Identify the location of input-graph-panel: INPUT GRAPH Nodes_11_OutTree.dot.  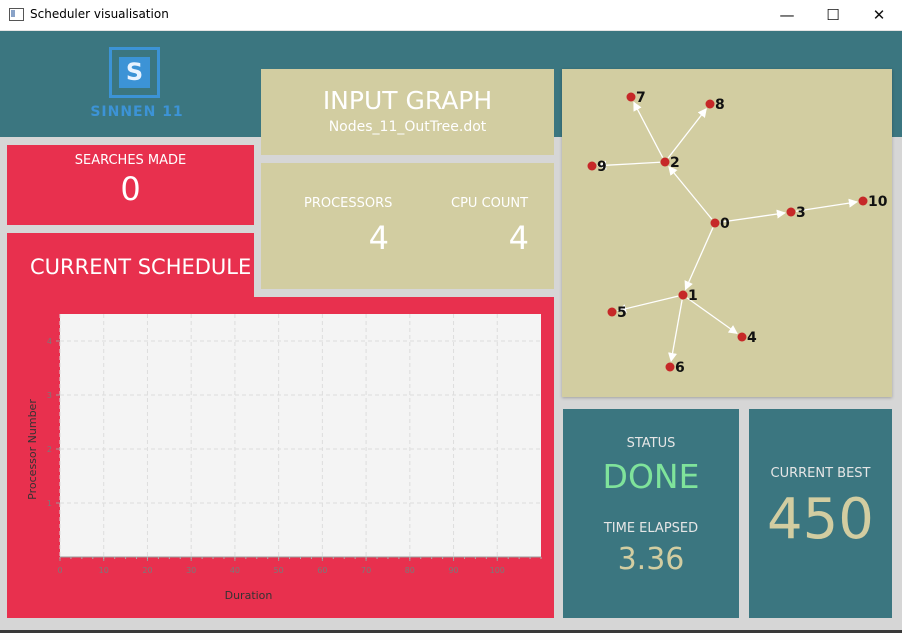
(407, 112).